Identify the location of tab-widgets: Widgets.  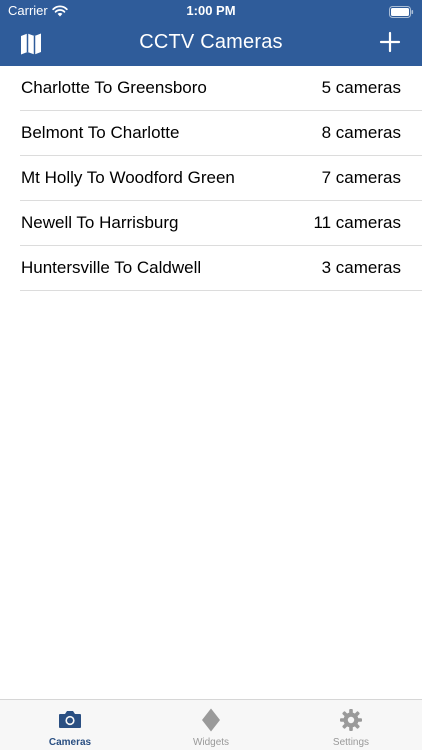
(211, 725).